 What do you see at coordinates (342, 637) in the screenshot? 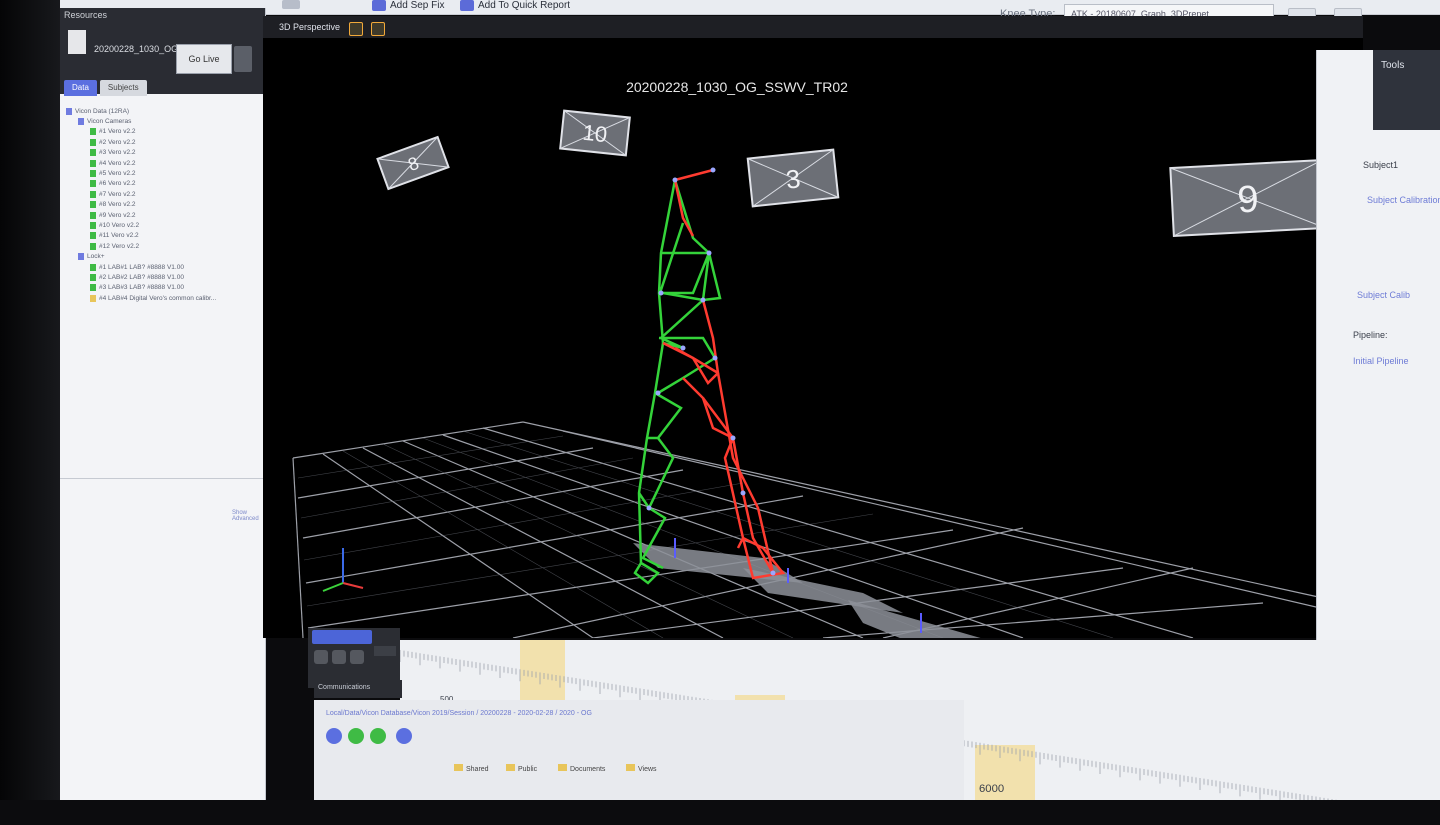
I see `time-range-bar` at bounding box center [342, 637].